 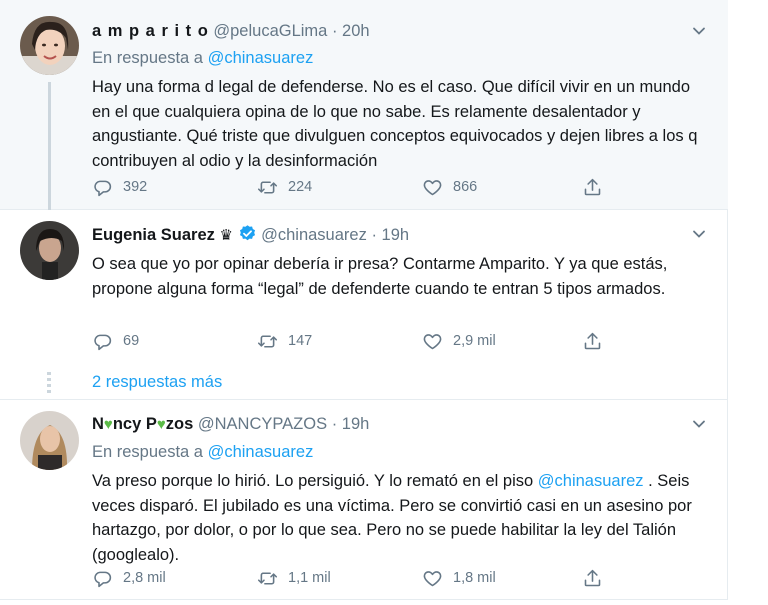 What do you see at coordinates (591, 481) in the screenshot?
I see `mention-link: @chinasuarez` at bounding box center [591, 481].